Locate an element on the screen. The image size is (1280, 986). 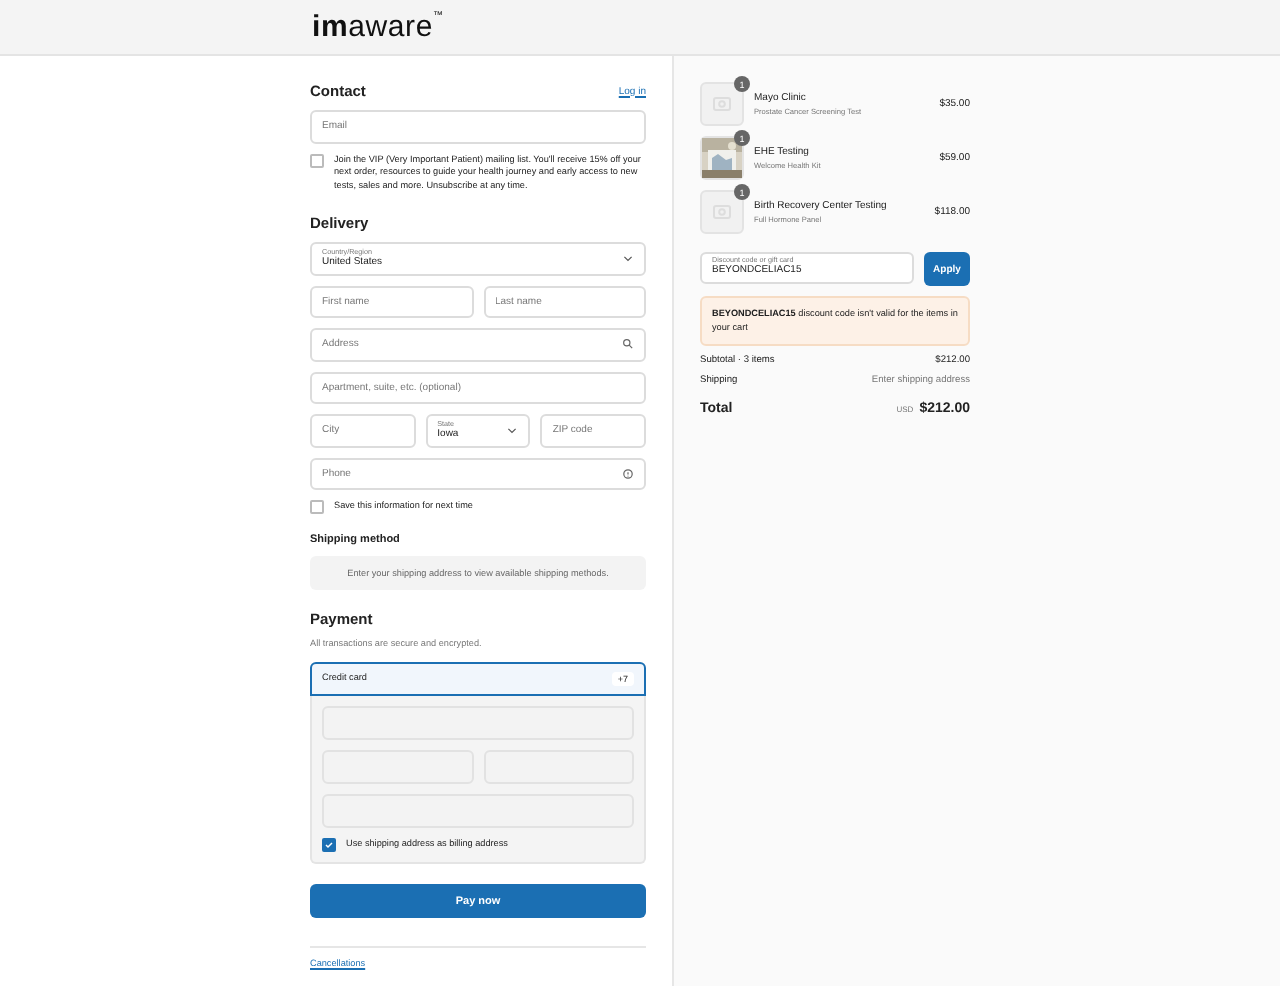
search-icon is located at coordinates (628, 344).